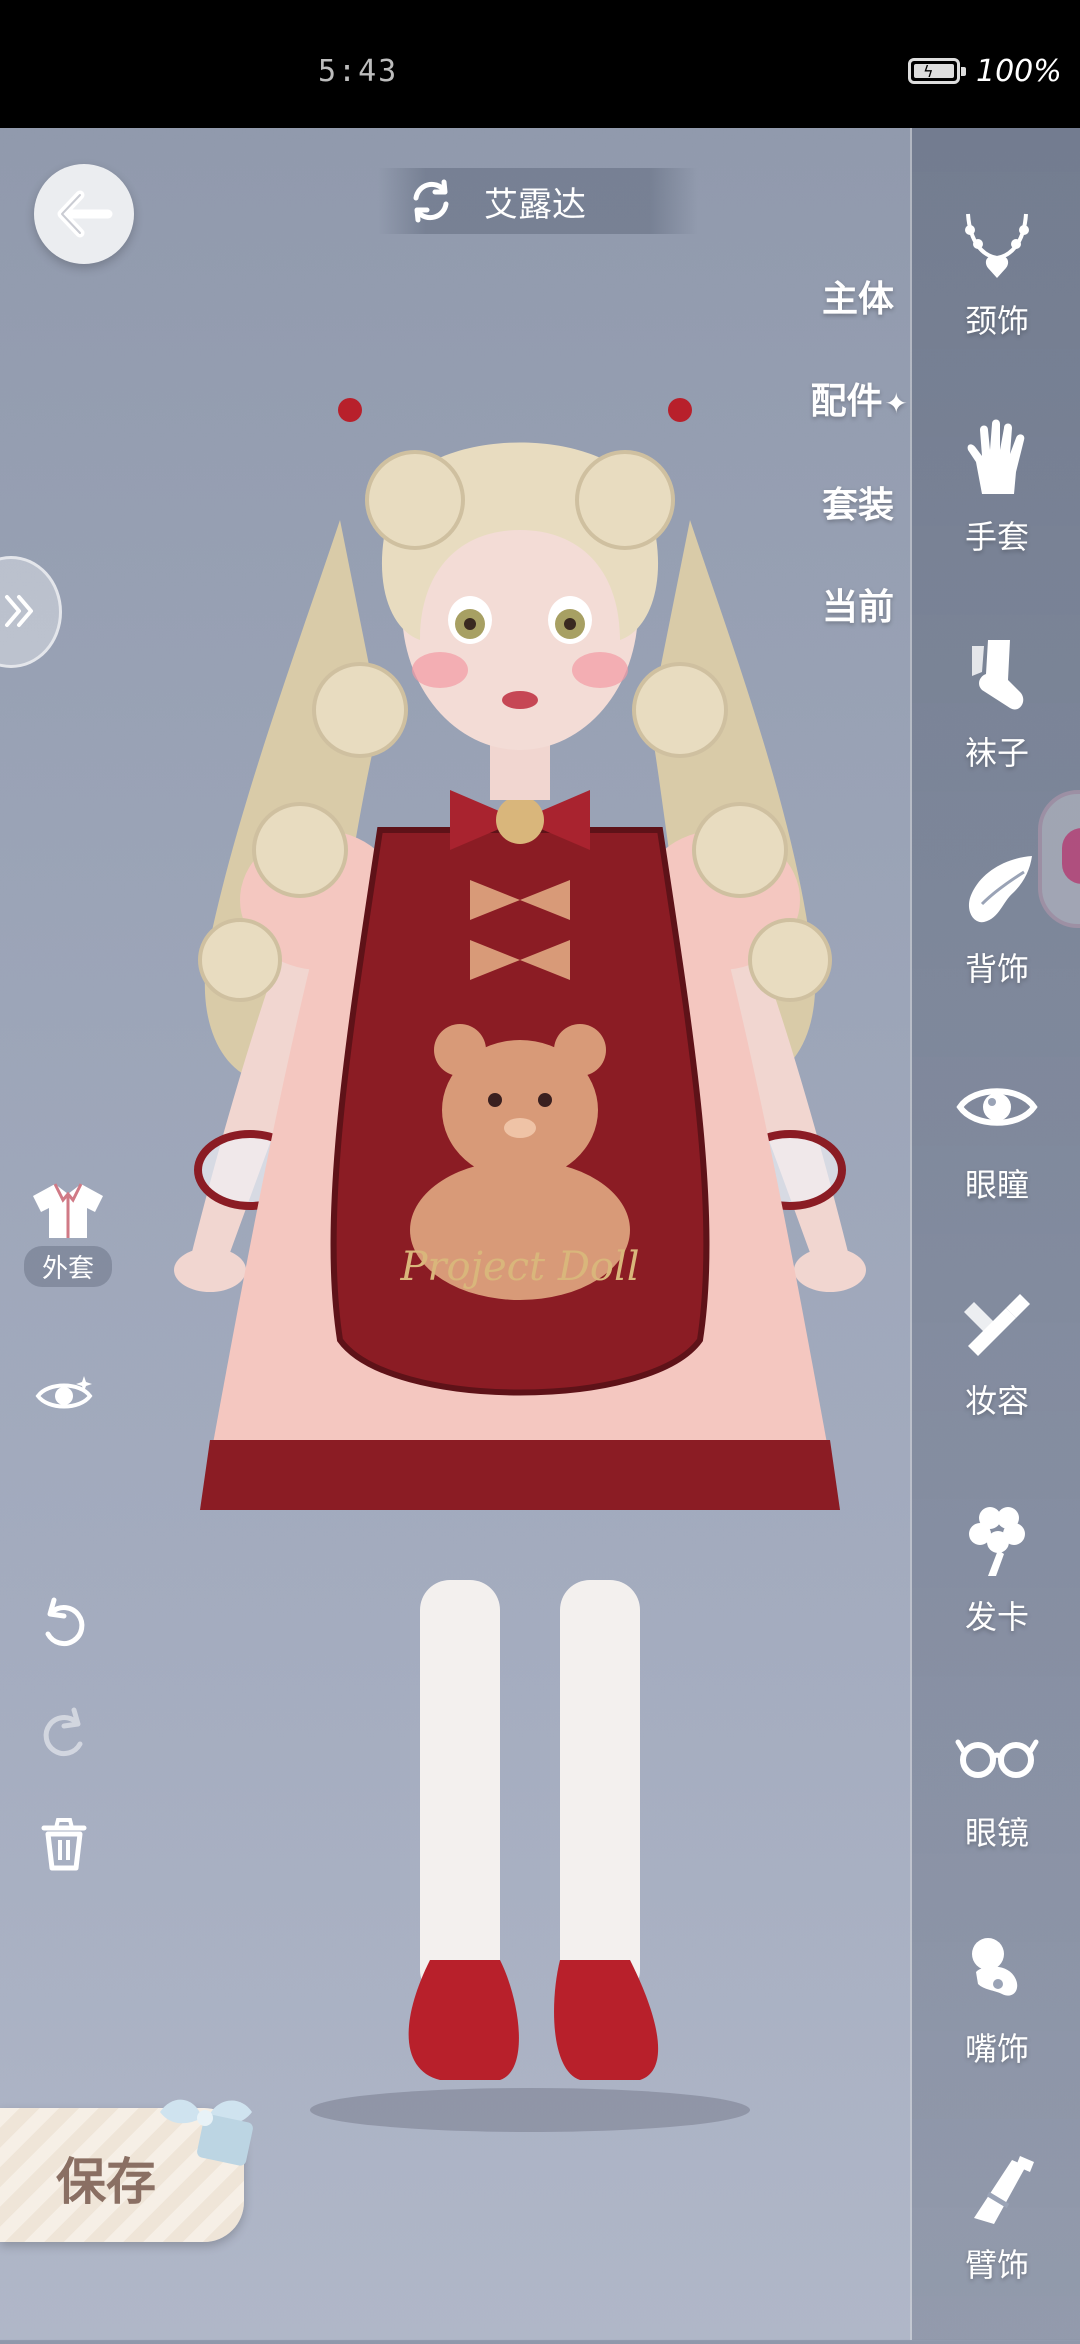 The width and height of the screenshot is (1080, 2344). Describe the element at coordinates (64, 1844) in the screenshot. I see `trash-icon` at that location.